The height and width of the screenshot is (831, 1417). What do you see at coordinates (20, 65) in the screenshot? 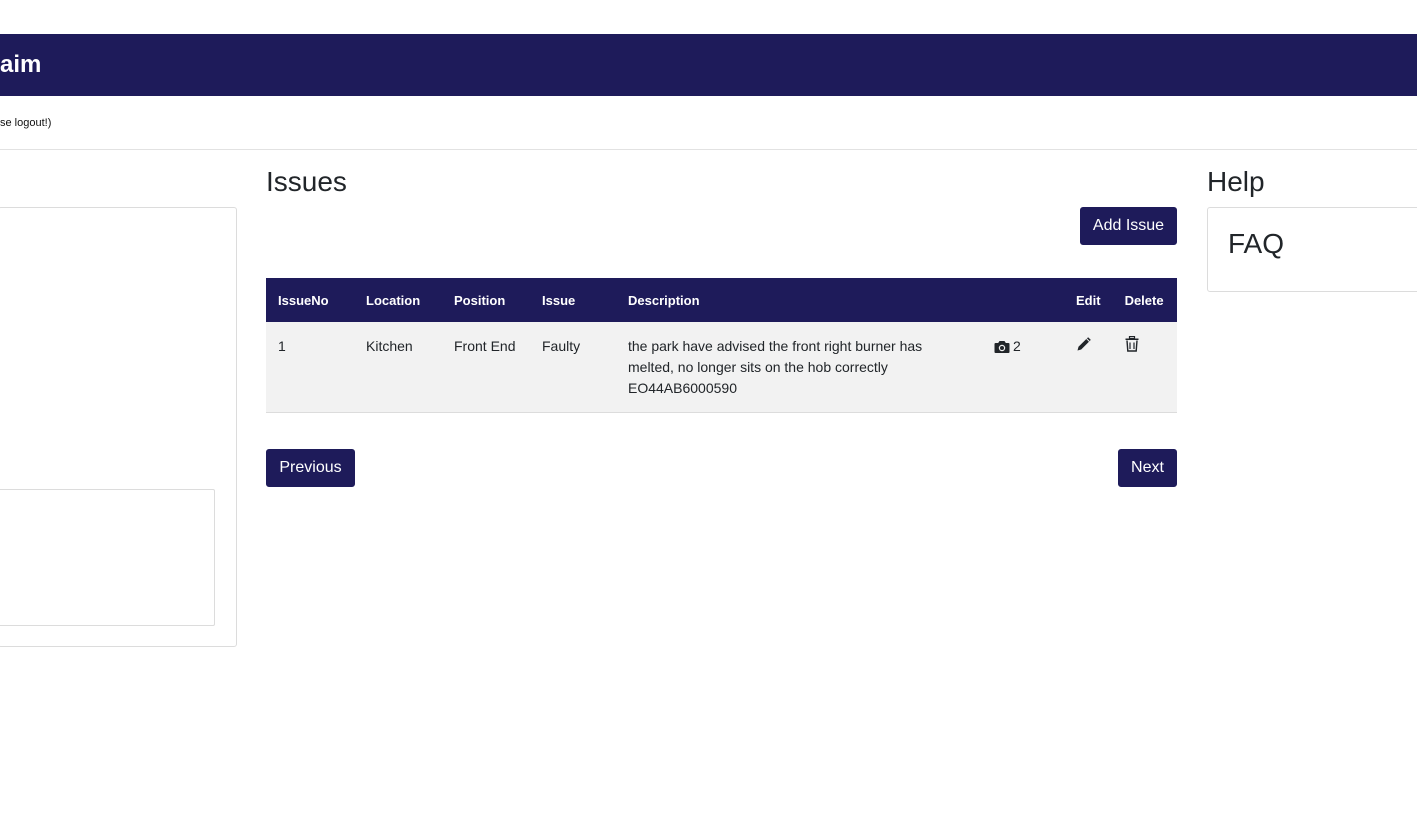
I see `brand-title: aim` at bounding box center [20, 65].